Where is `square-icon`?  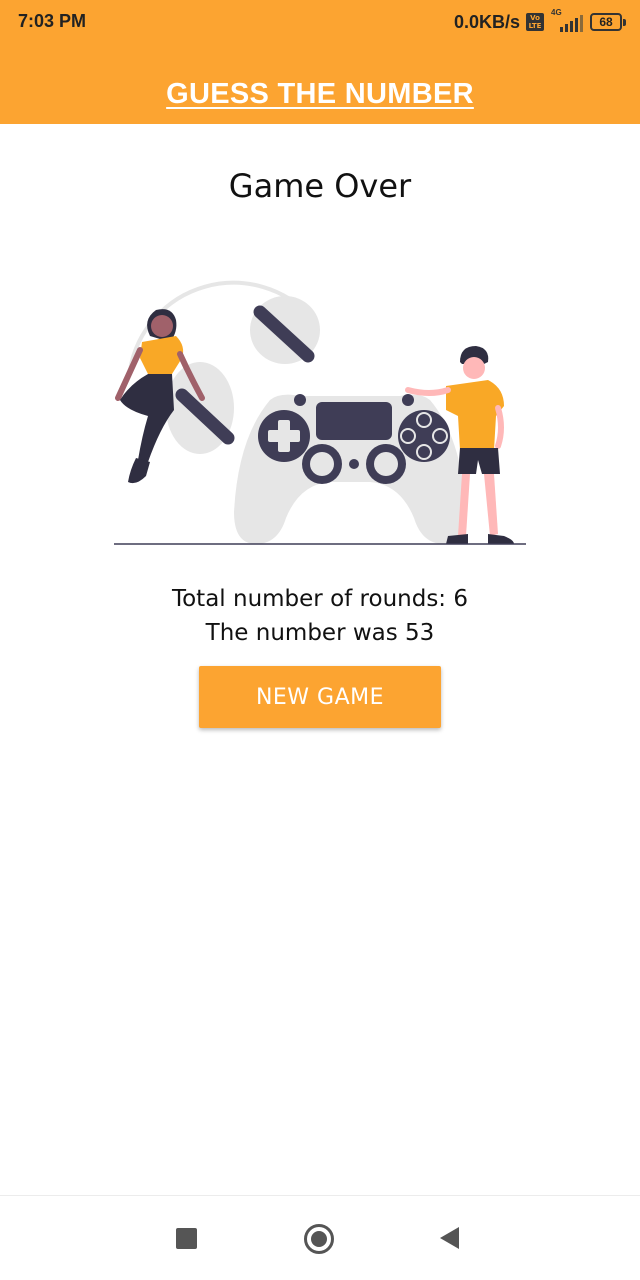 square-icon is located at coordinates (186, 1238).